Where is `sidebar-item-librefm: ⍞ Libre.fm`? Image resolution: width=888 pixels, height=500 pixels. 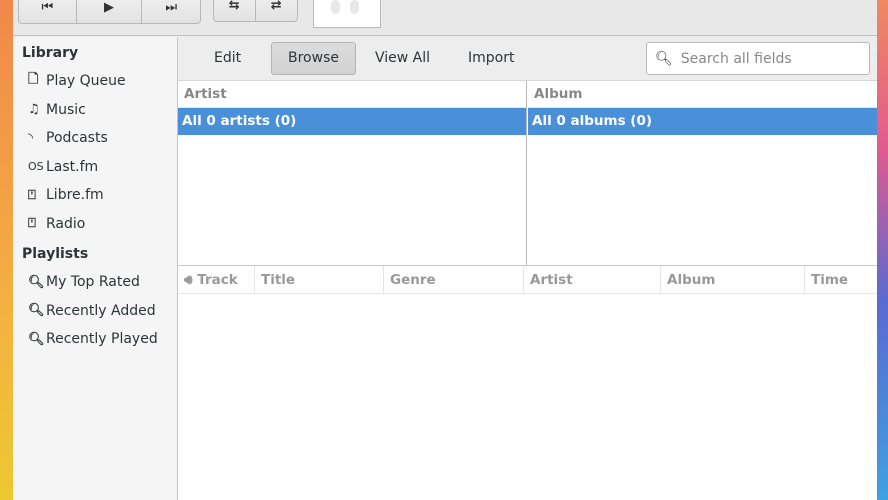
sidebar-item-librefm: ⍞ Libre.fm is located at coordinates (95, 195).